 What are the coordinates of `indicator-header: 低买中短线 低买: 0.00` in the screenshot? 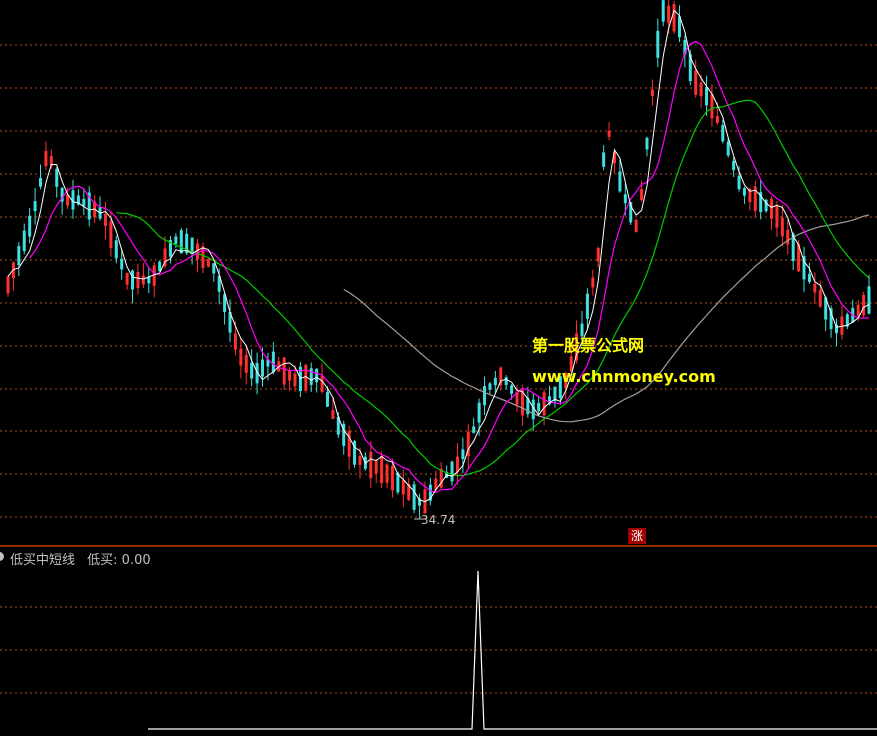 It's located at (75, 558).